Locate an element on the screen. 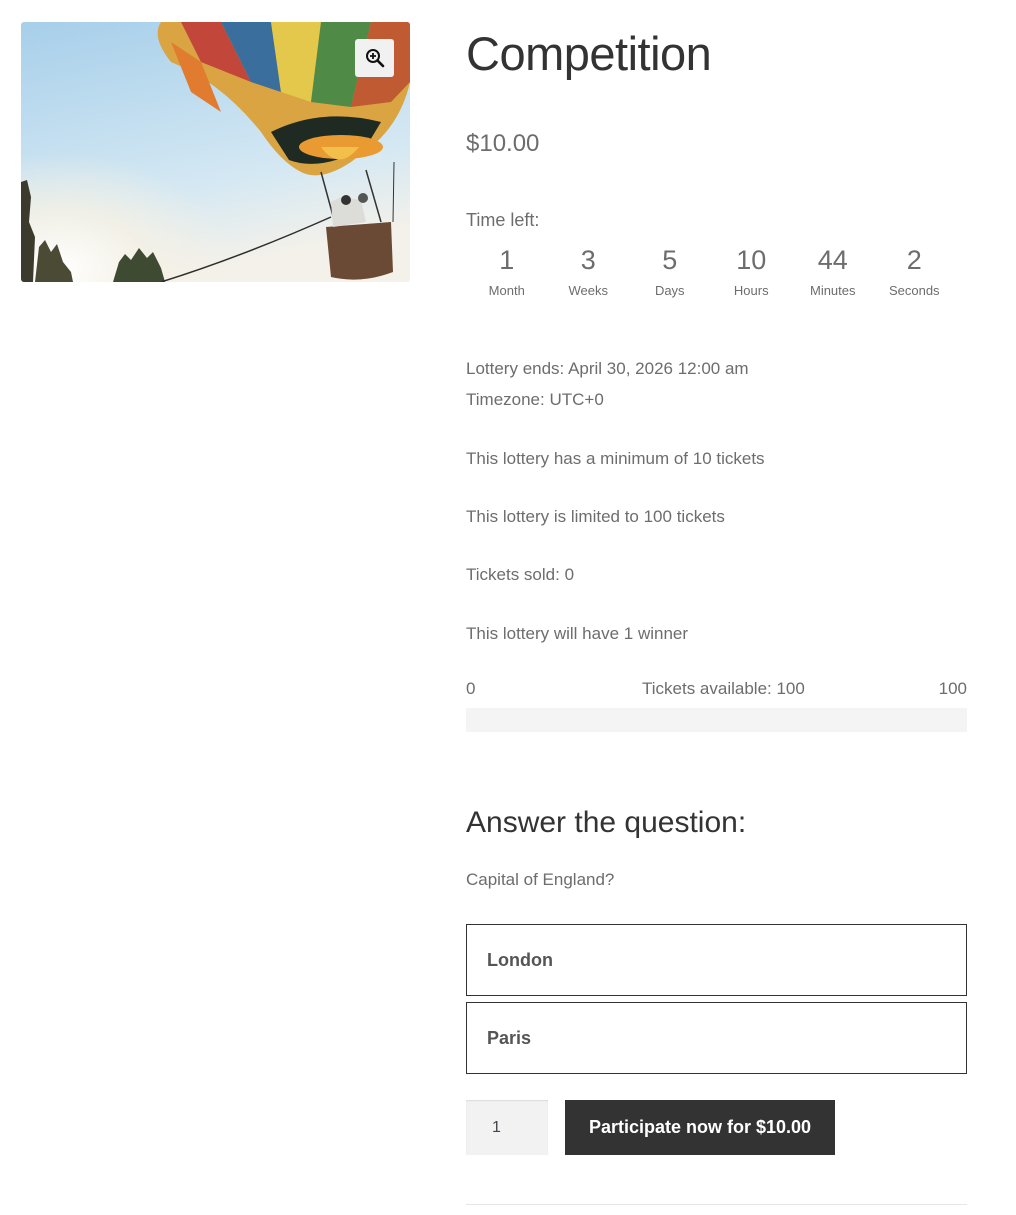  progress-max-label: 100 is located at coordinates (952, 688).